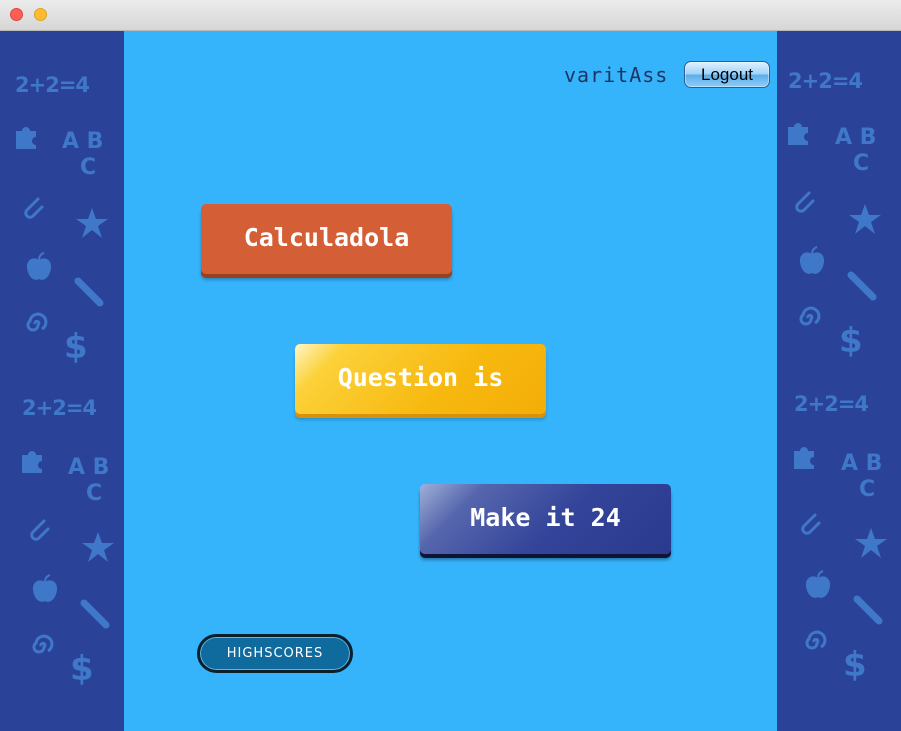 The width and height of the screenshot is (901, 731). What do you see at coordinates (275, 653) in the screenshot?
I see `highscores-button: HIGHSCORES` at bounding box center [275, 653].